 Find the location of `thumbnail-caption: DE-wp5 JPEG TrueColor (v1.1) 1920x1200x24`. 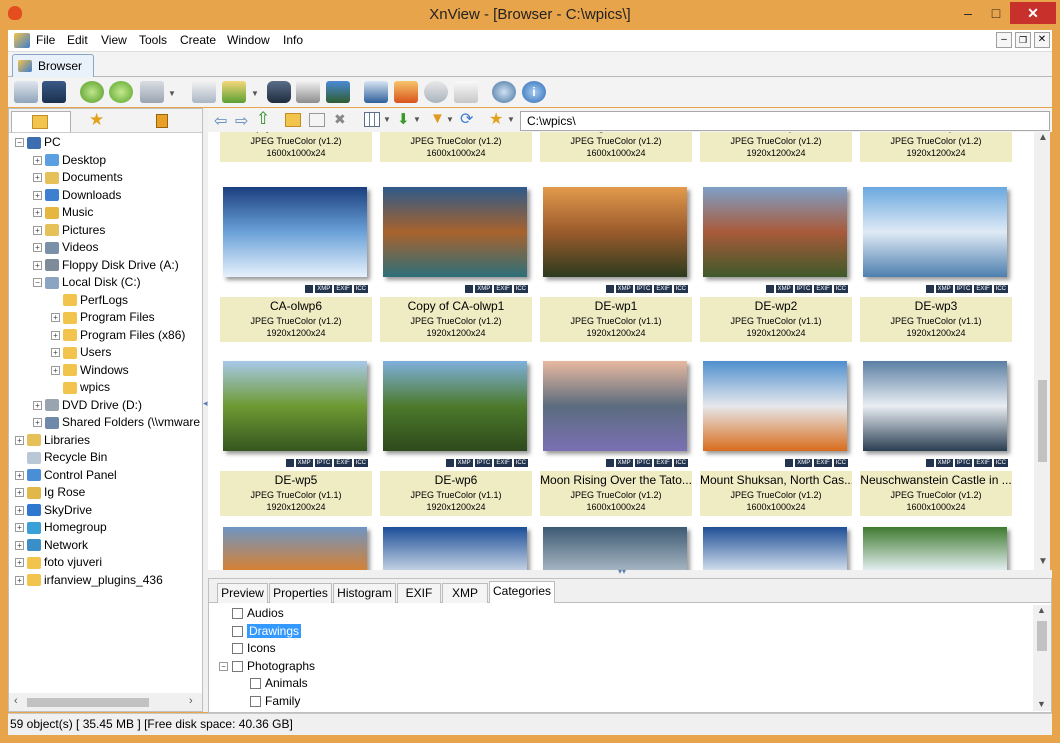

thumbnail-caption: DE-wp5 JPEG TrueColor (v1.1) 1920x1200x24 is located at coordinates (296, 493).